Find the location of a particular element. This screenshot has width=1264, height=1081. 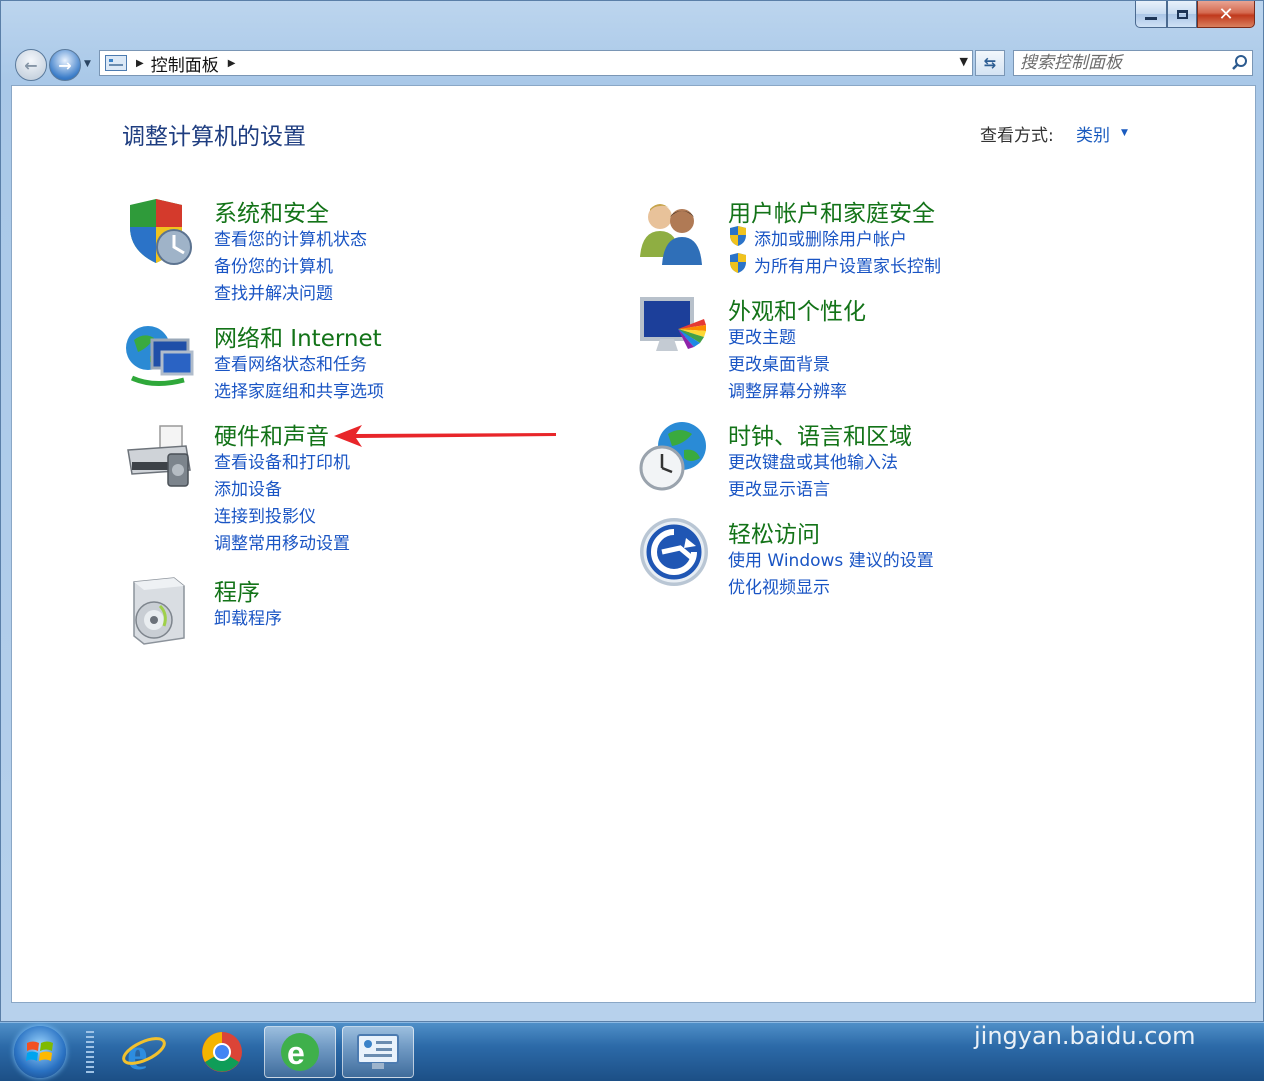

back-button: ← is located at coordinates (31, 65).